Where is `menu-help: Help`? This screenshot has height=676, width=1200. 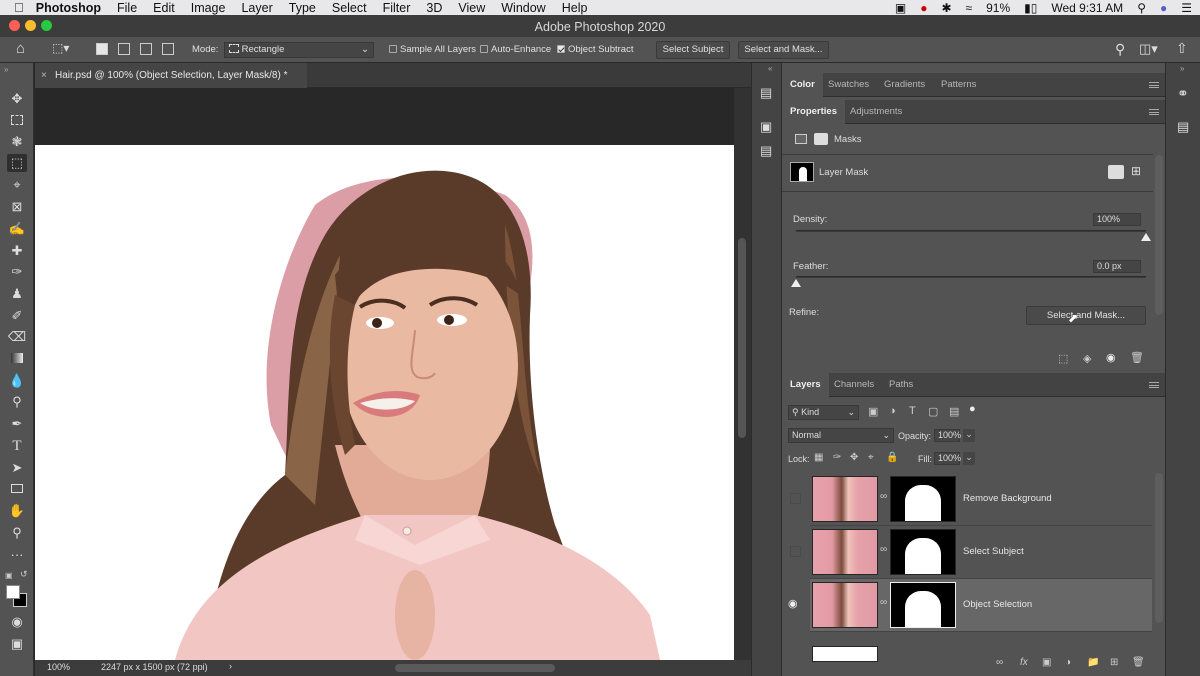 menu-help: Help is located at coordinates (575, 8).